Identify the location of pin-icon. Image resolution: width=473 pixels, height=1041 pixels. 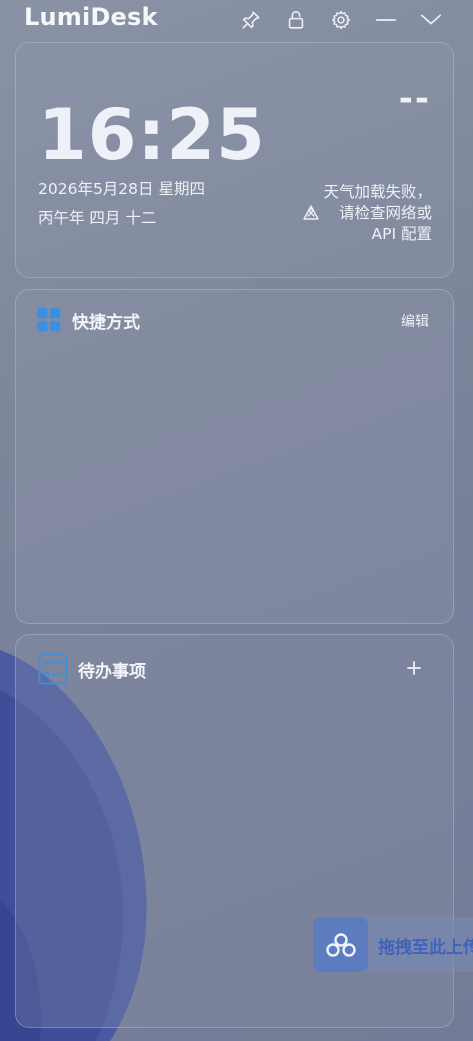
(251, 20).